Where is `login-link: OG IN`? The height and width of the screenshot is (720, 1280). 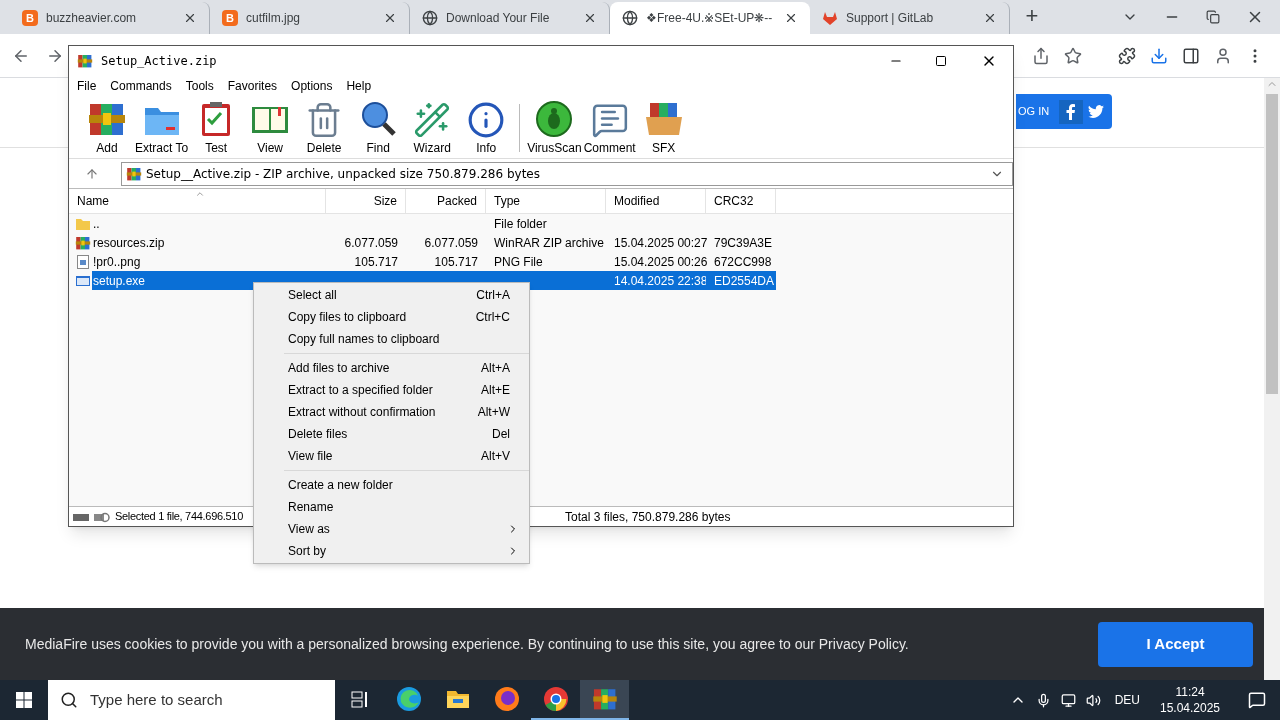 login-link: OG IN is located at coordinates (1034, 111).